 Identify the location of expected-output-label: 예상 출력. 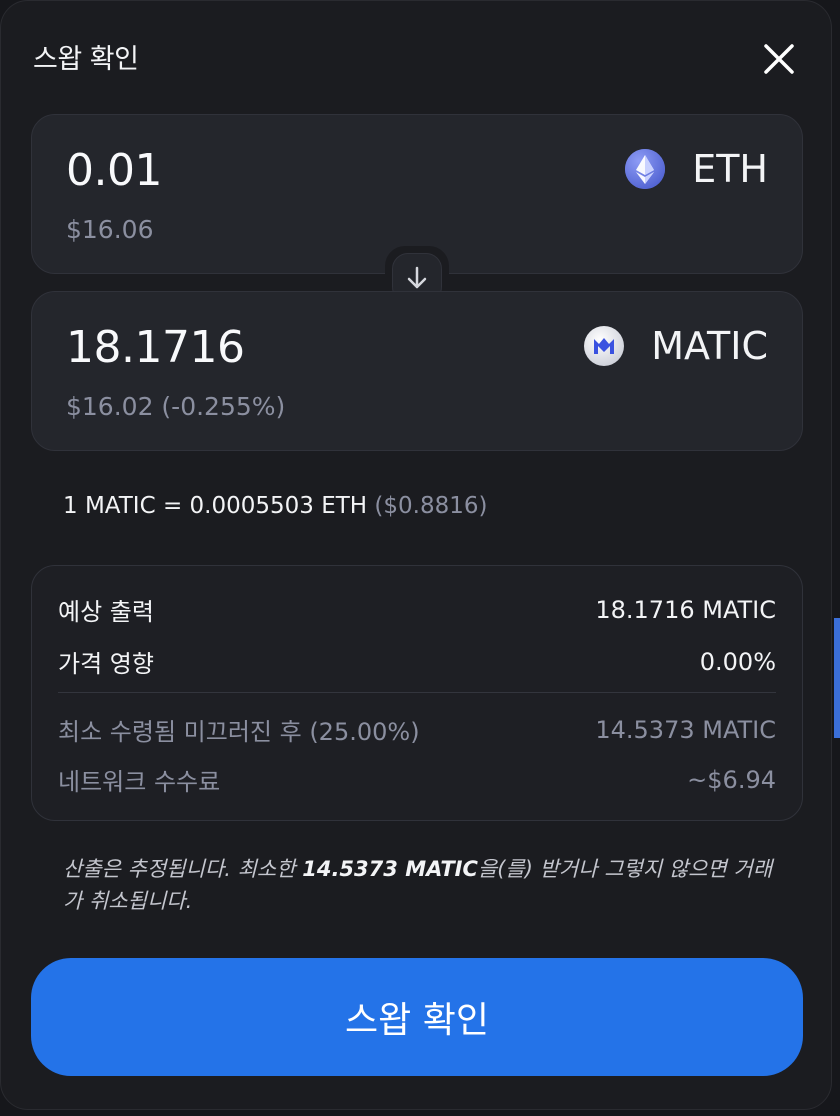
(106, 612).